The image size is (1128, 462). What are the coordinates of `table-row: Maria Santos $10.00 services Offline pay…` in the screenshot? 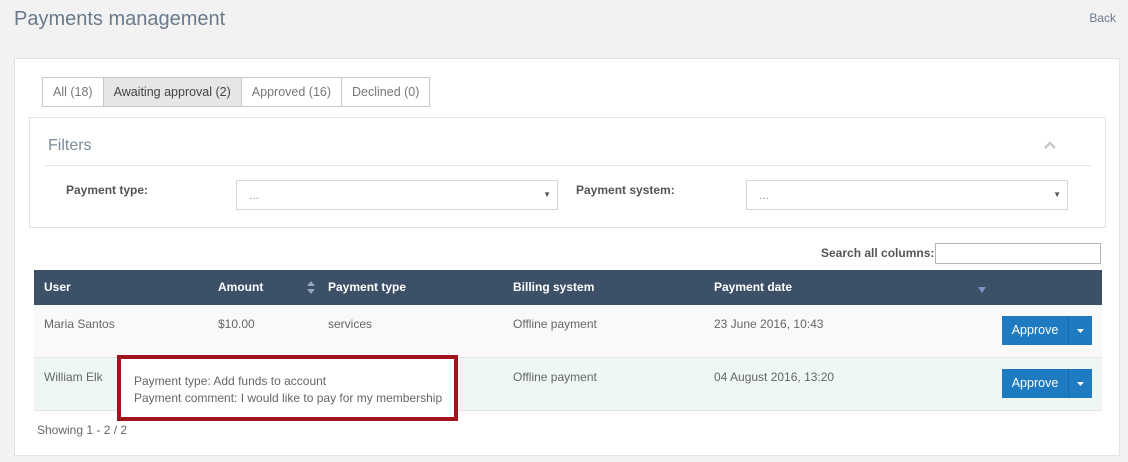 It's located at (568, 331).